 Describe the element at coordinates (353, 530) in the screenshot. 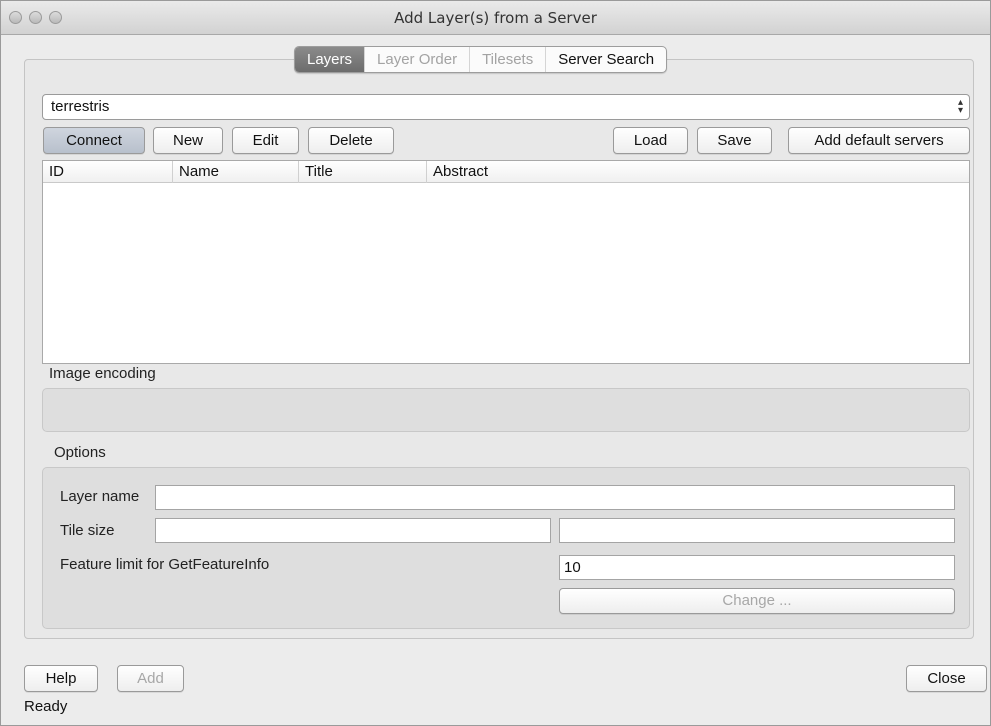

I see `tile-width-input` at that location.